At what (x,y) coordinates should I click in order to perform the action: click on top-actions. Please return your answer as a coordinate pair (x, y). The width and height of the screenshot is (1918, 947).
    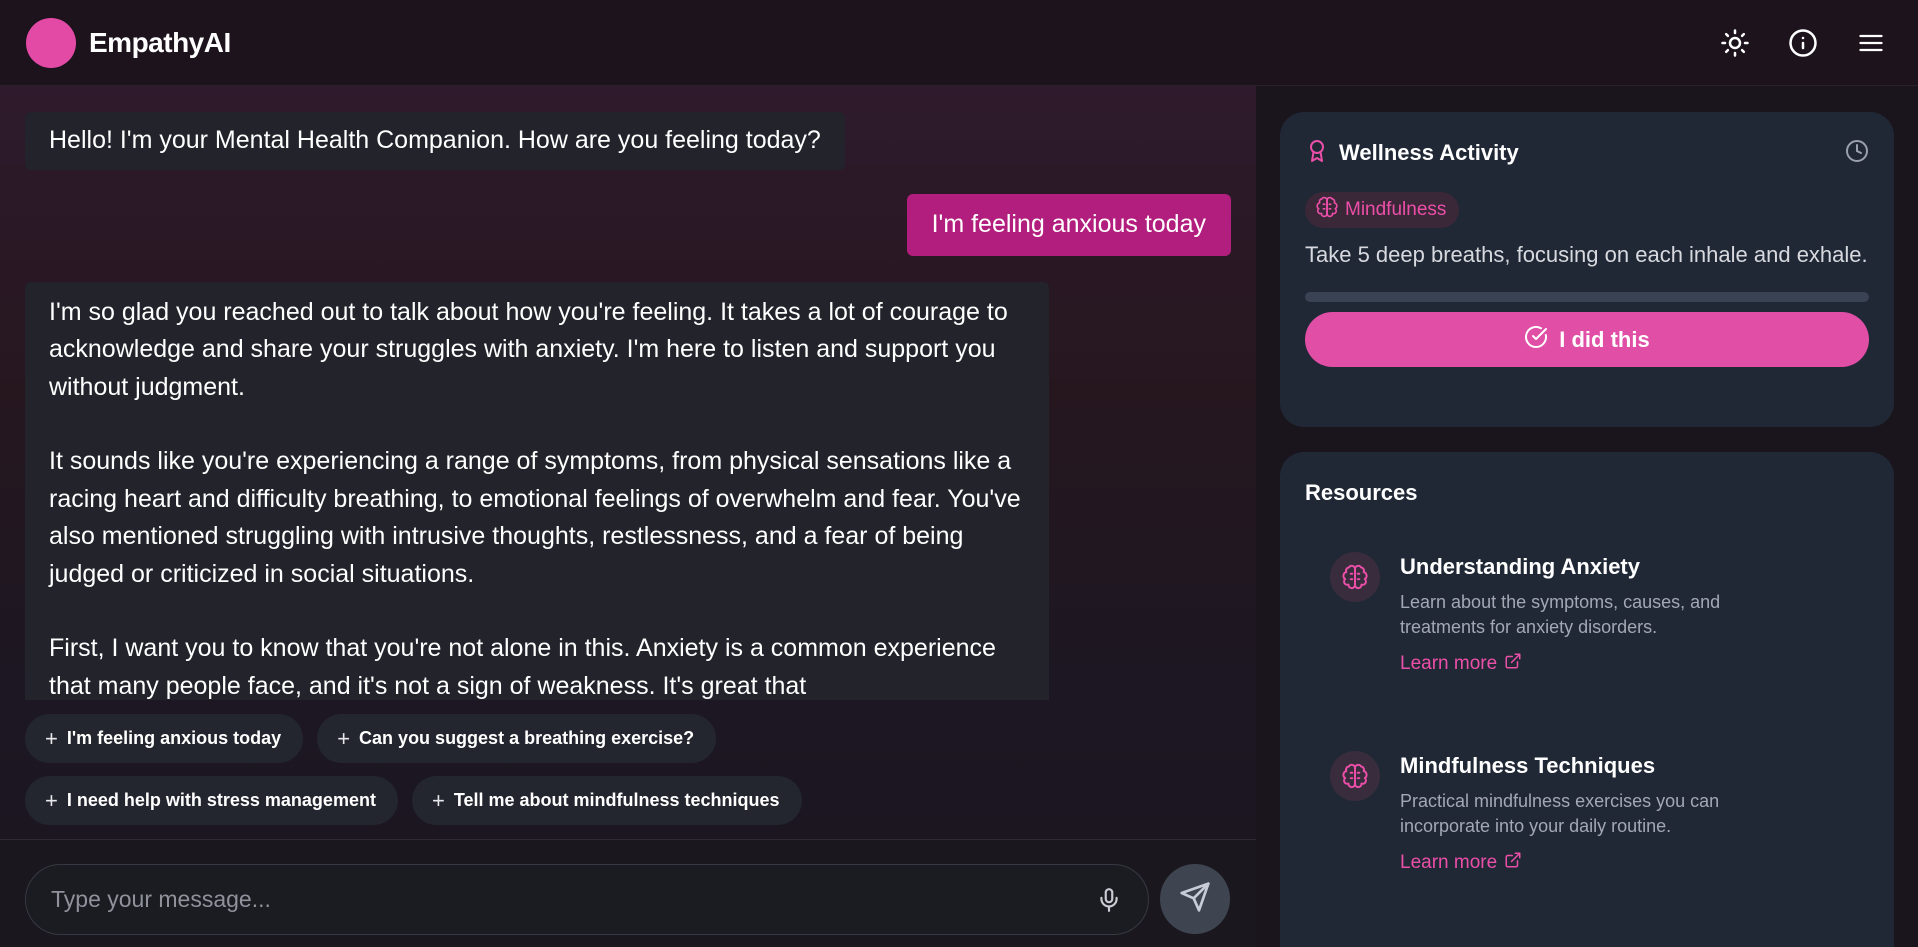
    Looking at the image, I should click on (1806, 43).